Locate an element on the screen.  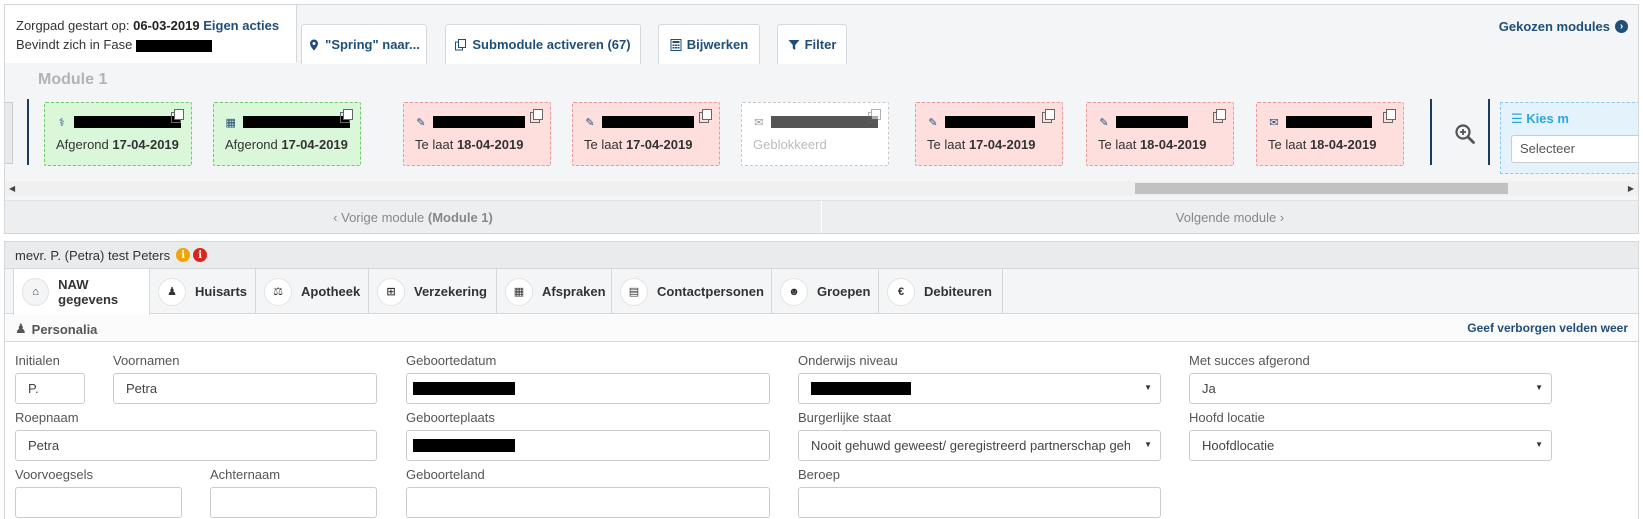
filter-button: Filter is located at coordinates (812, 44).